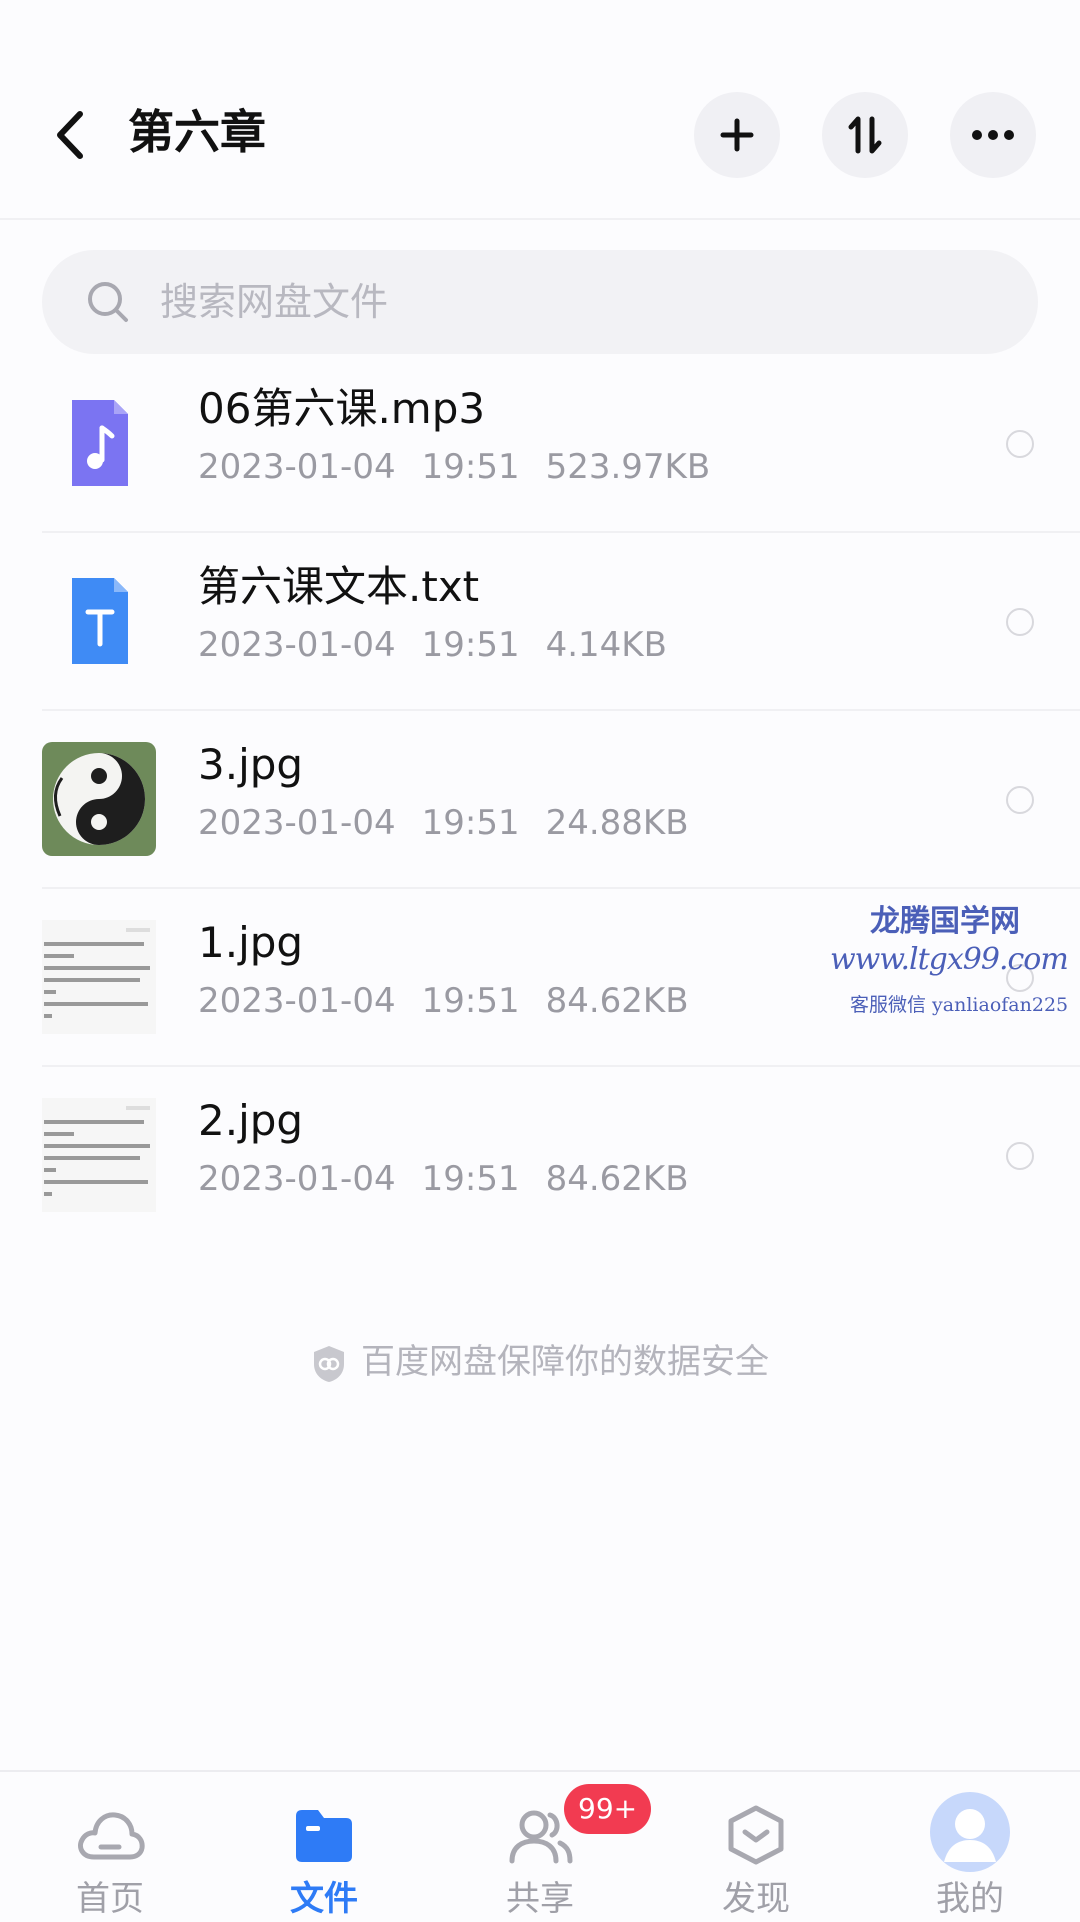 The image size is (1080, 1922). Describe the element at coordinates (454, 467) in the screenshot. I see `file-meta: 2023-01-04 19:51 523.97KB` at that location.